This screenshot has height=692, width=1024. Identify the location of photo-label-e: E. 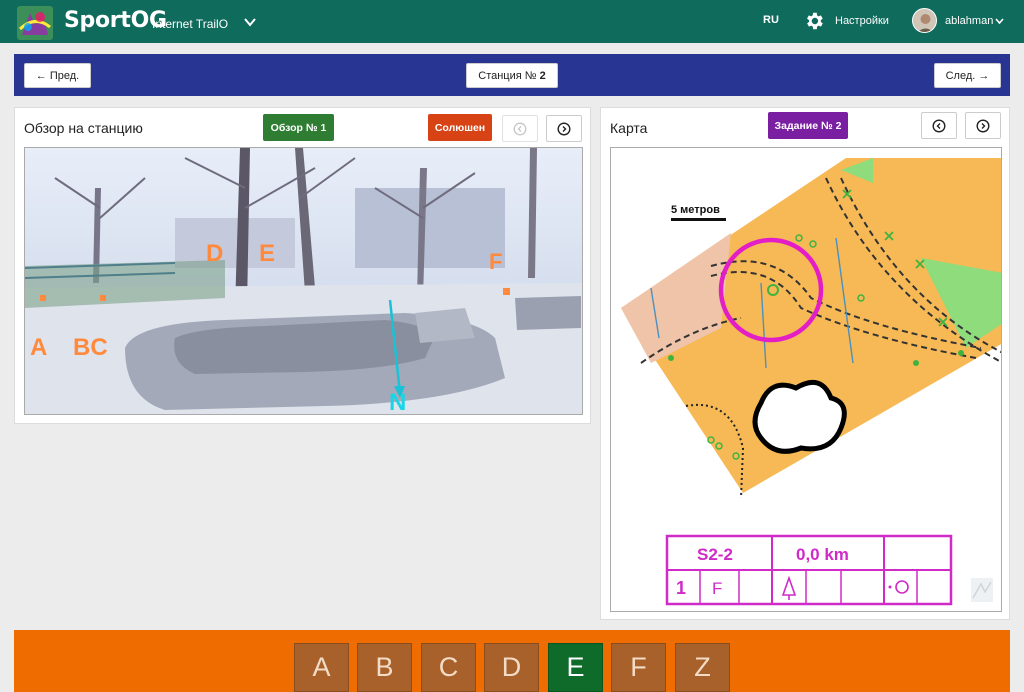
(267, 253).